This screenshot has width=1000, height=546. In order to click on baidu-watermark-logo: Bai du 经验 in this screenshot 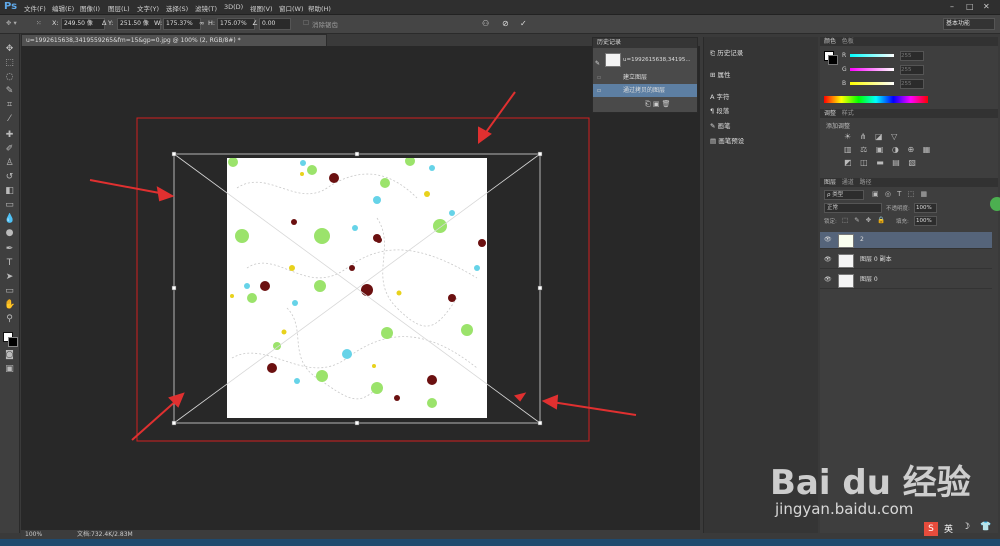, I will do `click(870, 483)`.